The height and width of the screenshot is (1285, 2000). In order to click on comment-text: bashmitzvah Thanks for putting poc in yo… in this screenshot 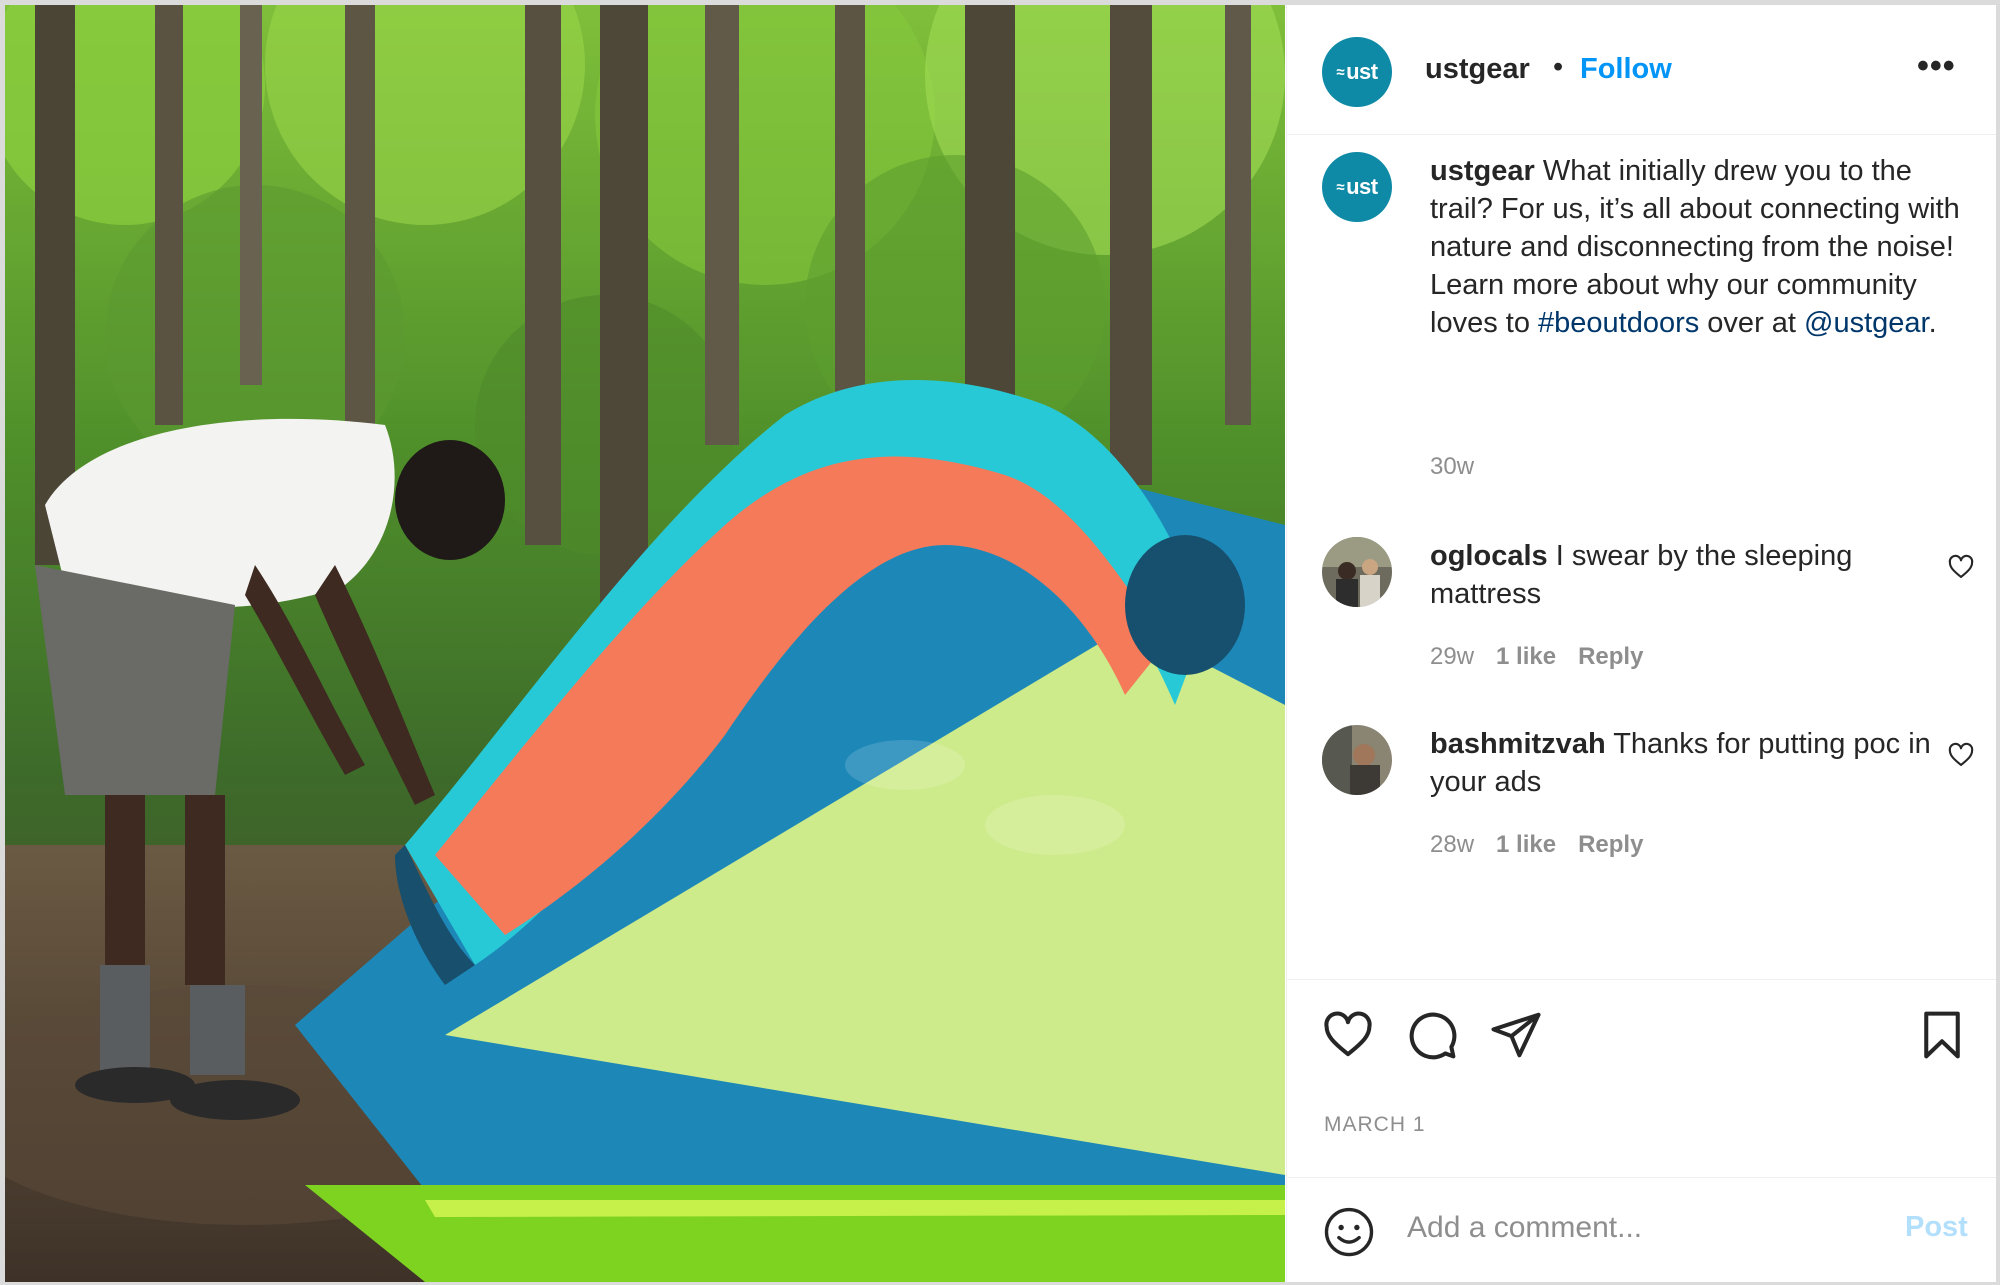, I will do `click(1700, 763)`.